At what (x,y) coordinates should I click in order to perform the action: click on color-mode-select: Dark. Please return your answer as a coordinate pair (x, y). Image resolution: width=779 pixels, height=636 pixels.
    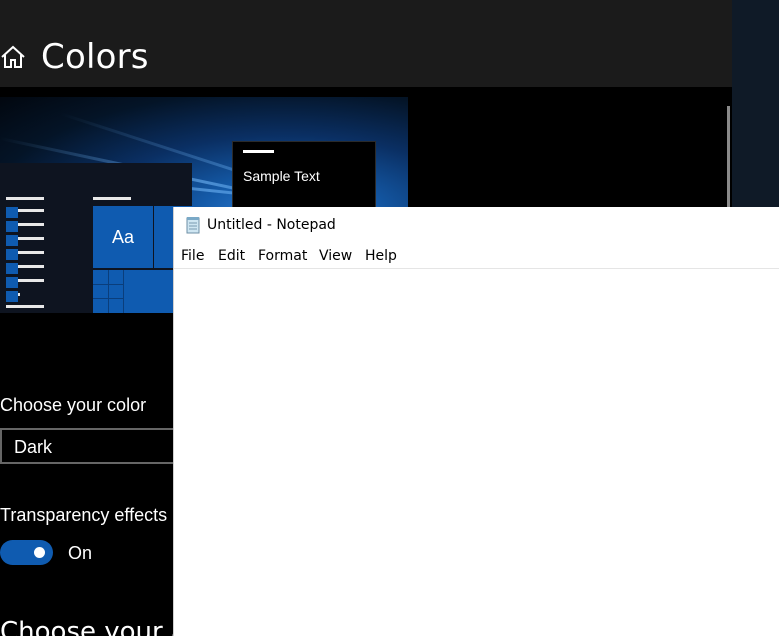
    Looking at the image, I should click on (100, 446).